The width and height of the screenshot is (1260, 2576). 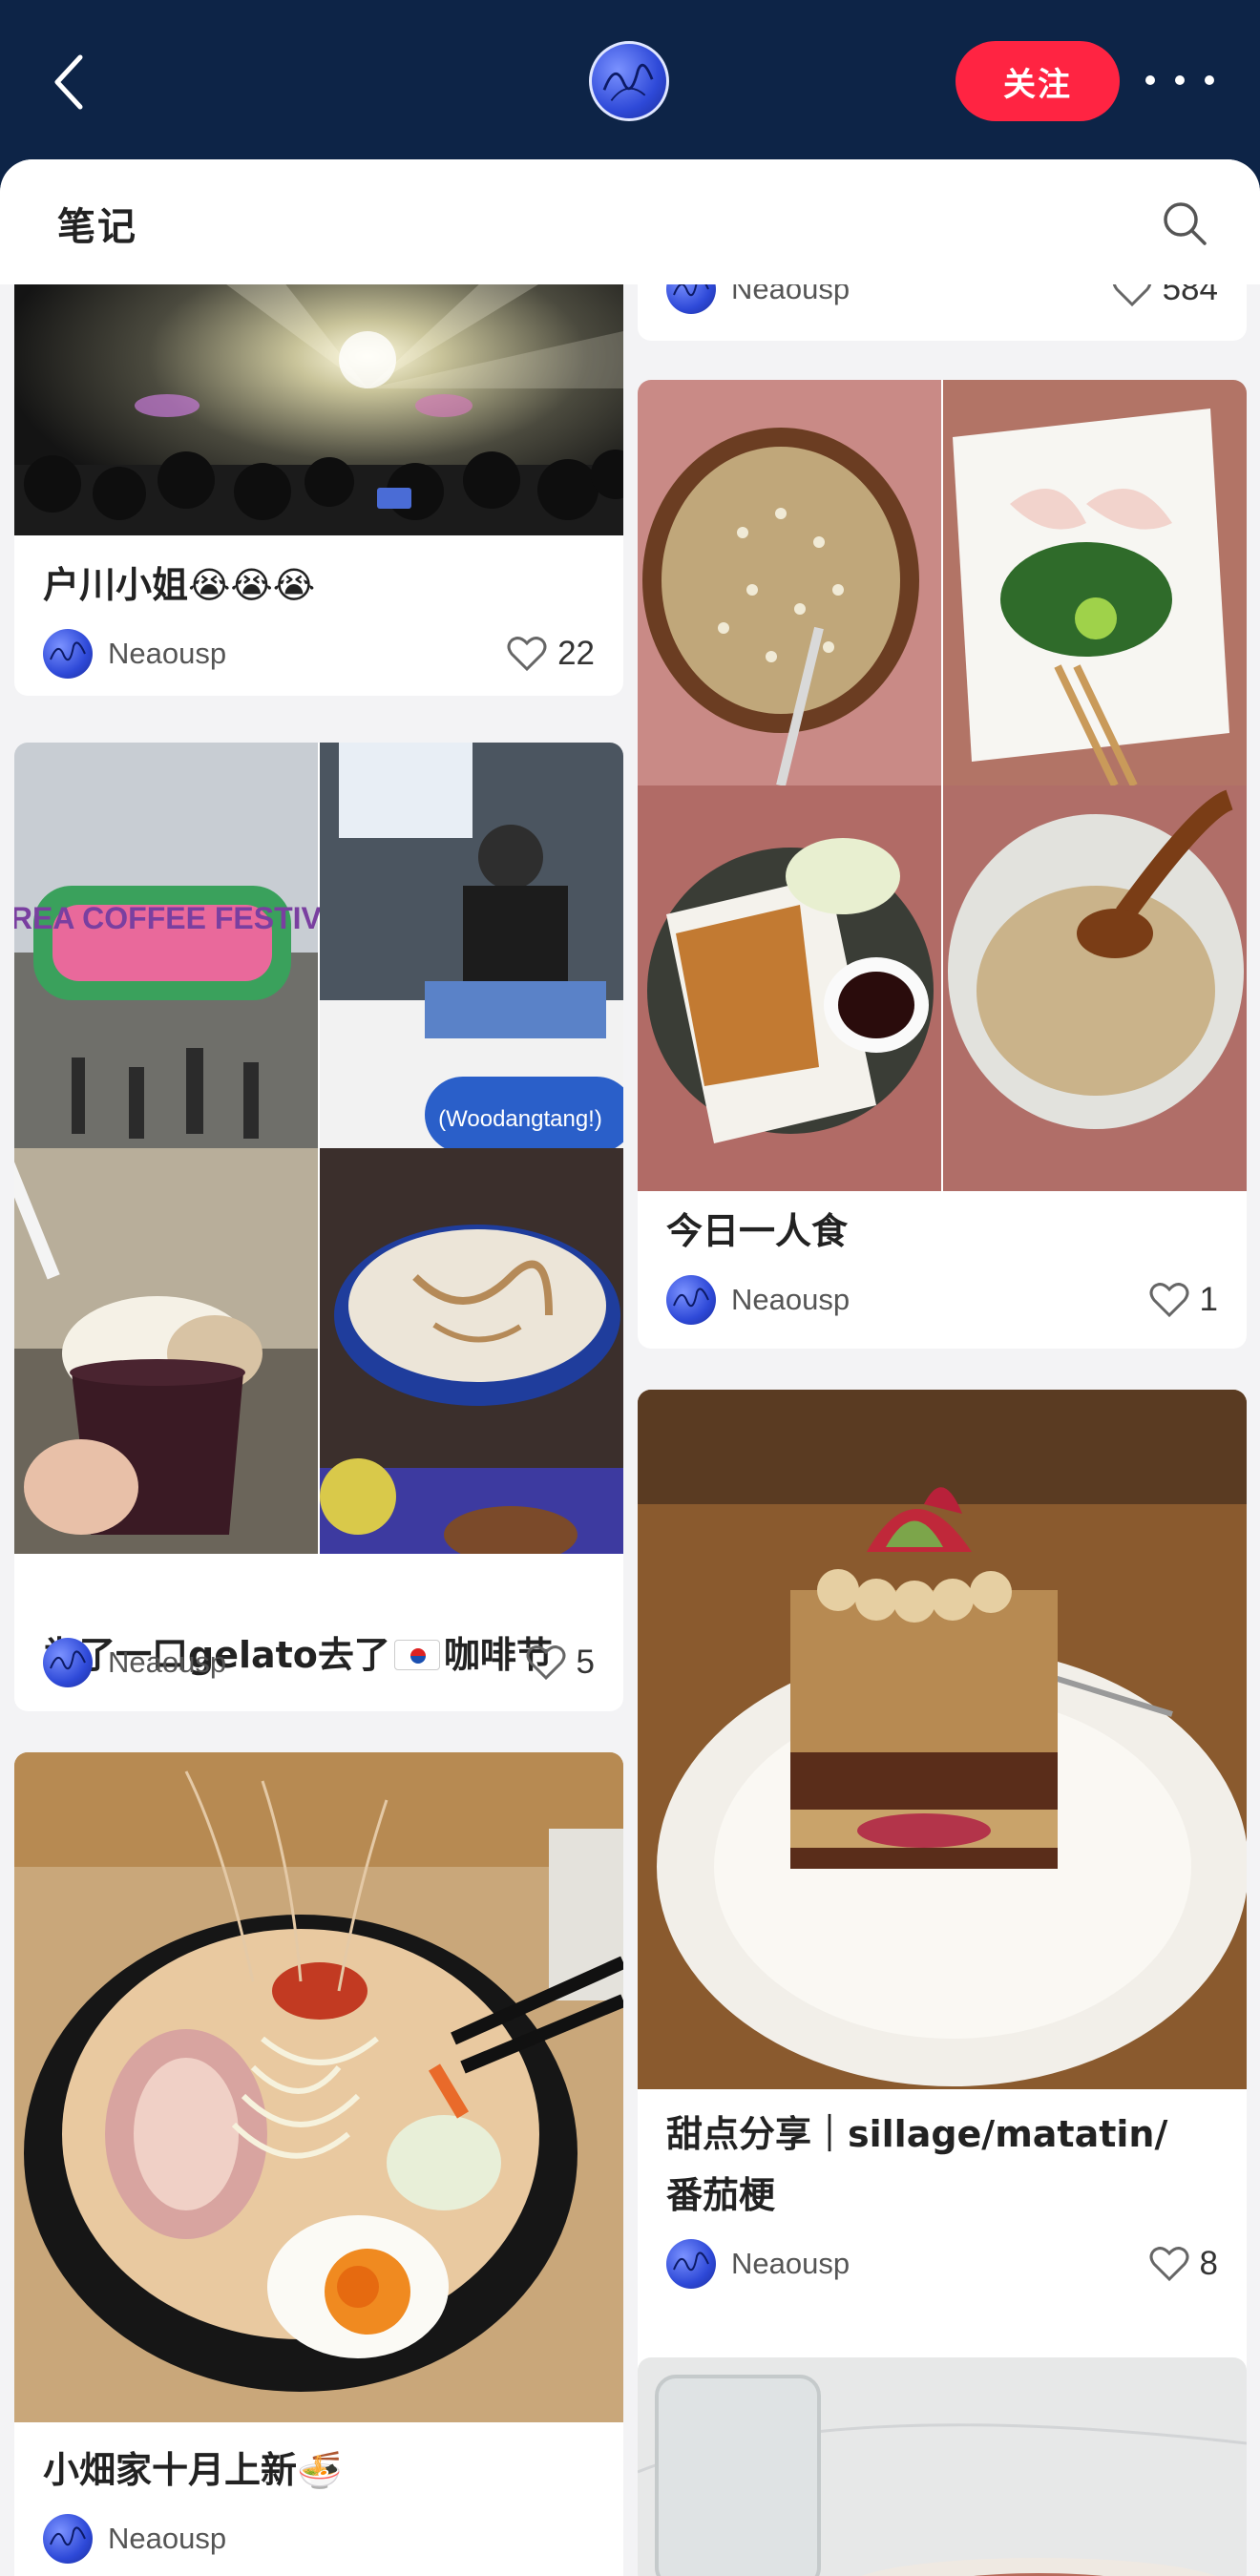 I want to click on like-button: 22, so click(x=551, y=654).